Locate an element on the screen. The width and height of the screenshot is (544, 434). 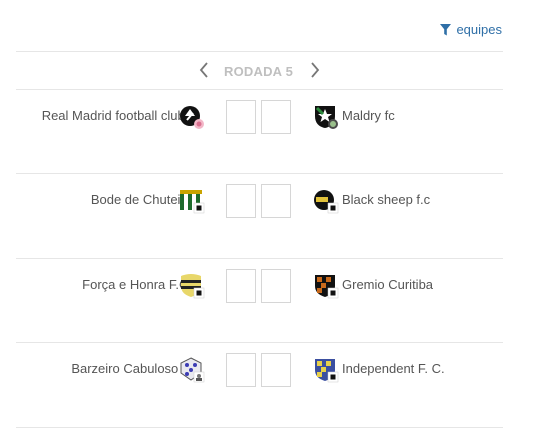
filter-teams-button: equipes is located at coordinates (471, 29).